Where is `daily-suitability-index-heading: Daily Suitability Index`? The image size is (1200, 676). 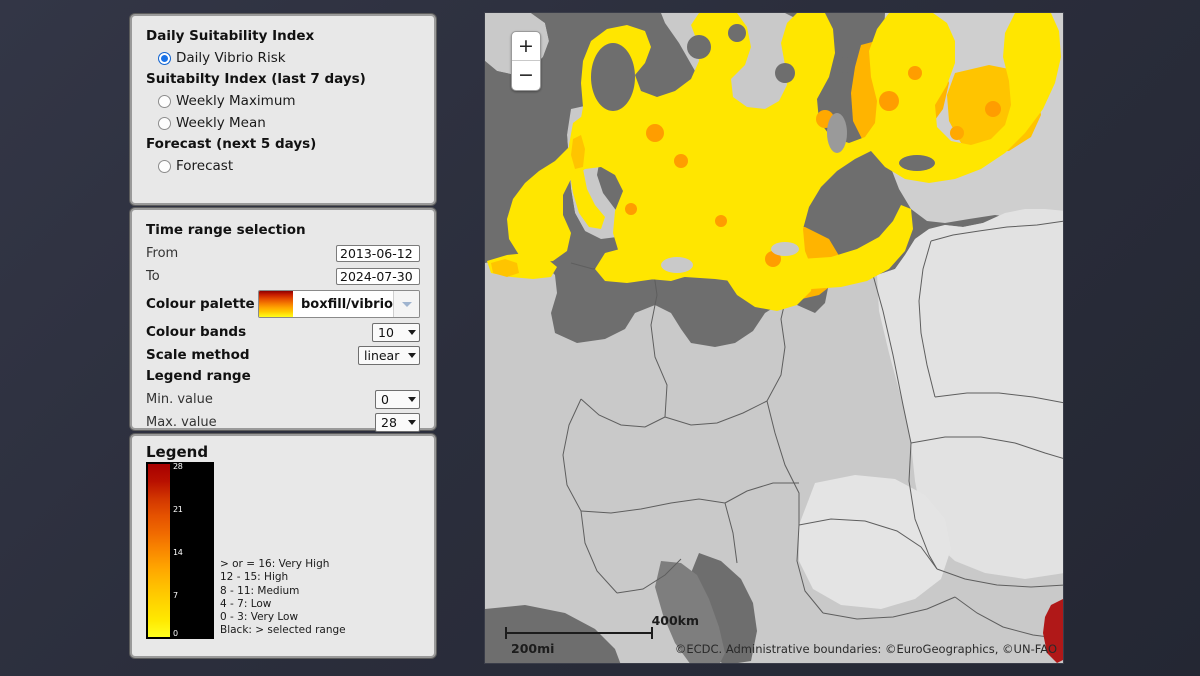 daily-suitability-index-heading: Daily Suitability Index is located at coordinates (230, 36).